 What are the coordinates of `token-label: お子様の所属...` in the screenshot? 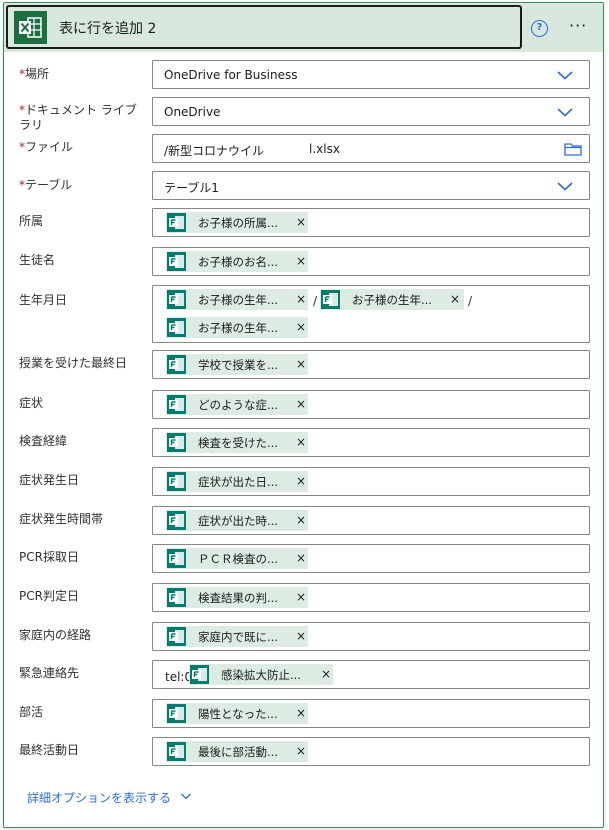 It's located at (238, 223).